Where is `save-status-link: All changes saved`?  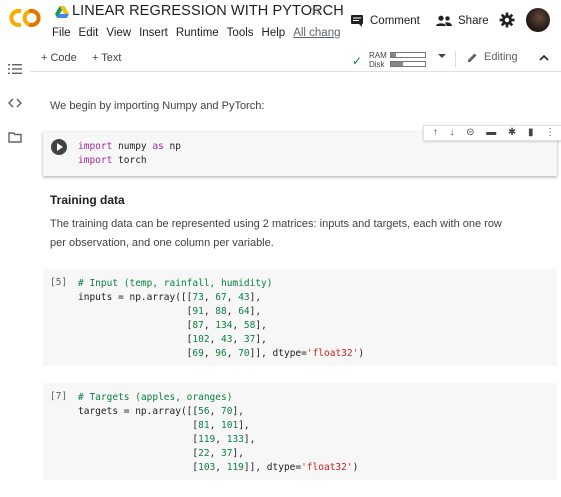
save-status-link: All changes saved is located at coordinates (316, 34).